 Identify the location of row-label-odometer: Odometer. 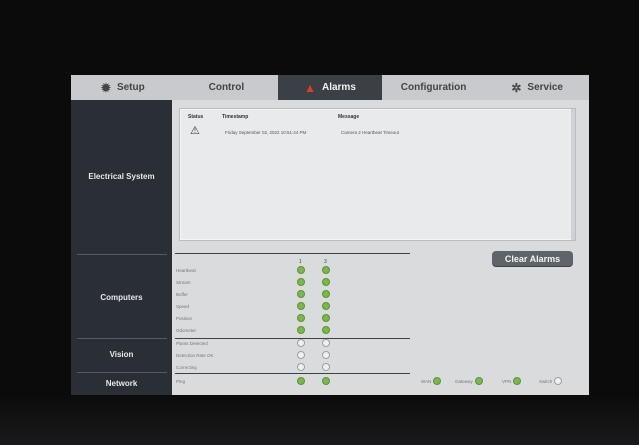
(186, 330).